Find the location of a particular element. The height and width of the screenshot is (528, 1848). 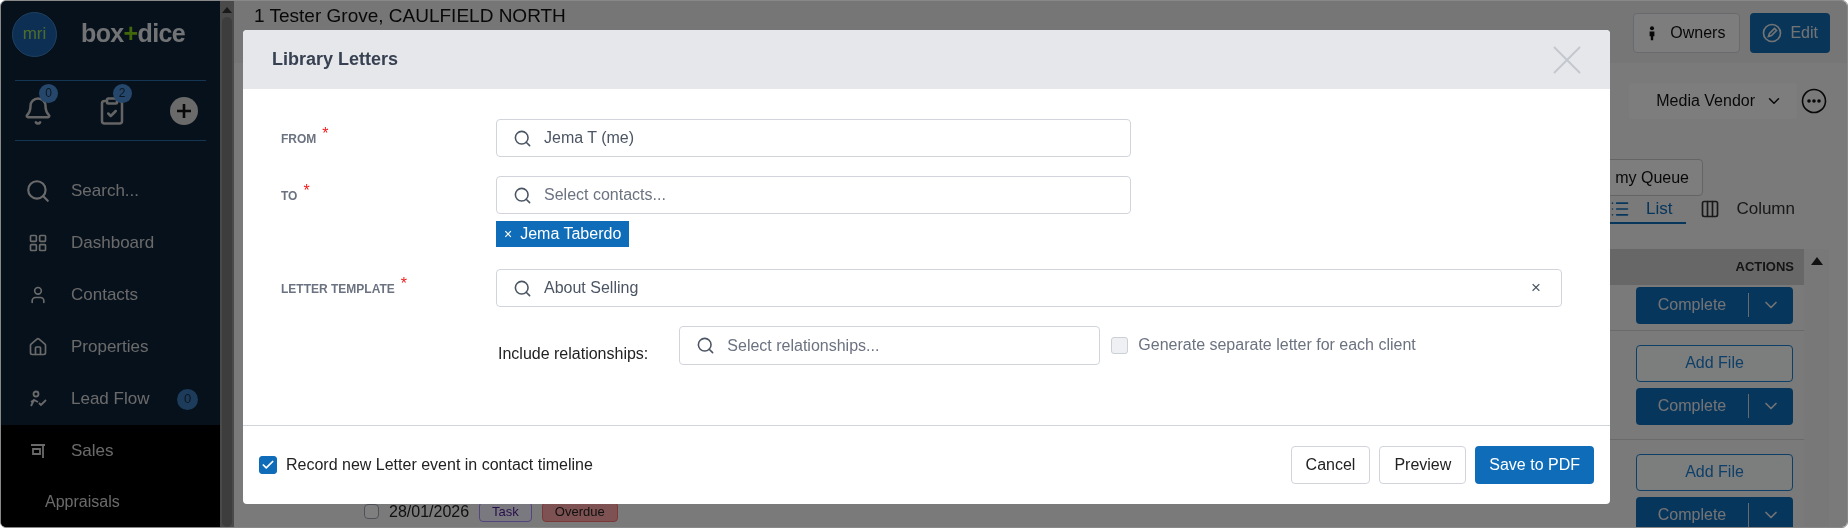

checkbox is located at coordinates (268, 465).